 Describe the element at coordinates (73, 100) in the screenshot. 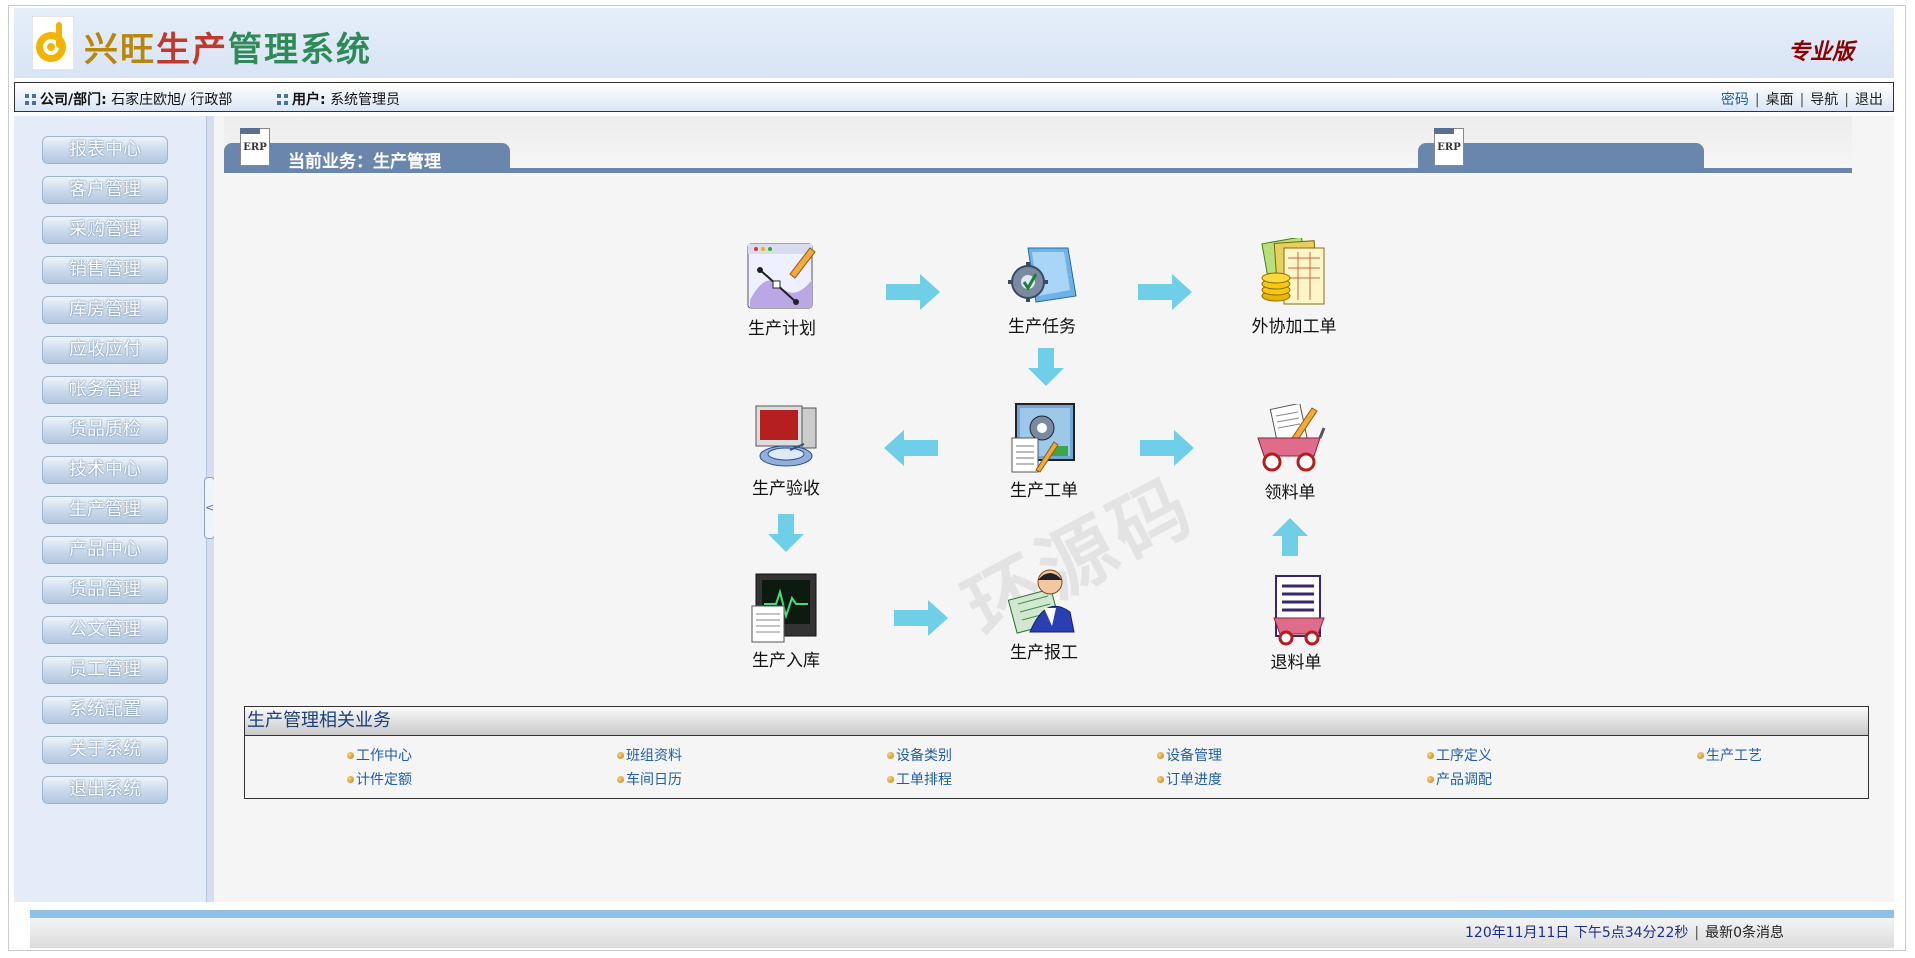

I see `company-label: 公司/部门:` at that location.